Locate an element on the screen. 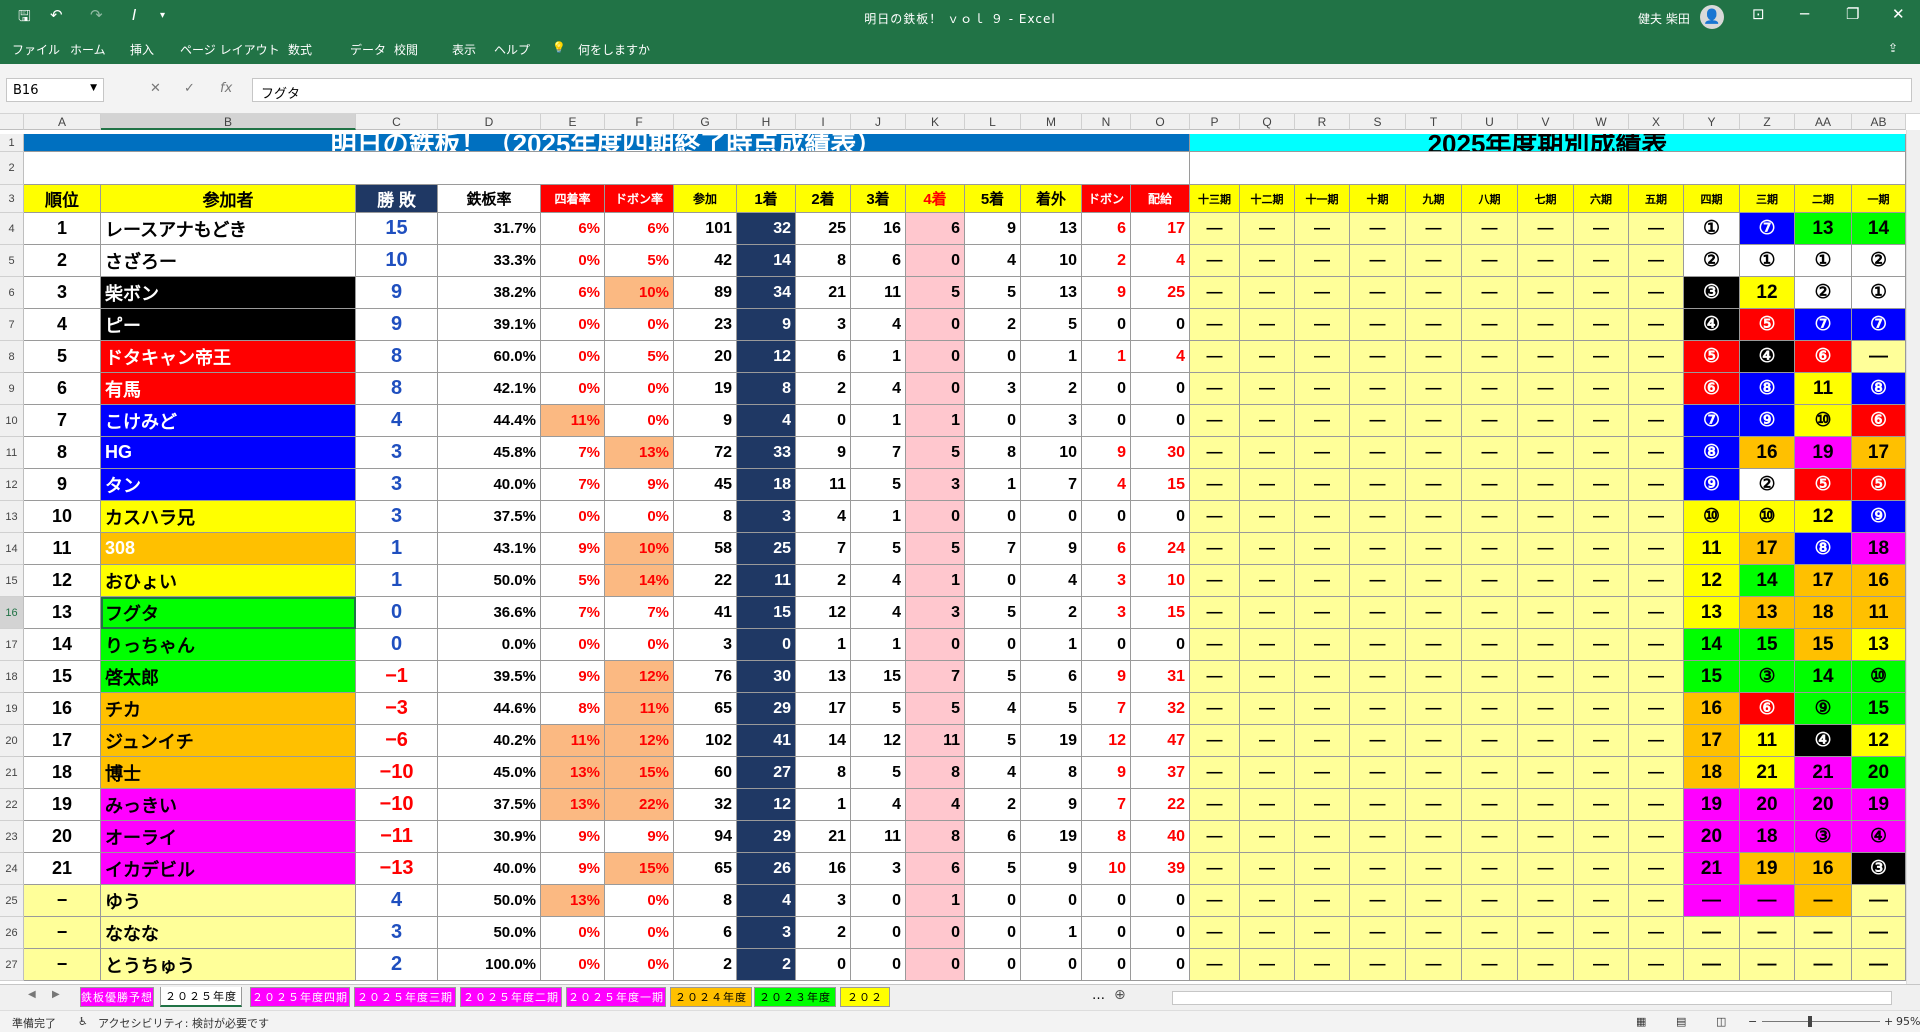  period-result: ⑦ is located at coordinates (1767, 229).